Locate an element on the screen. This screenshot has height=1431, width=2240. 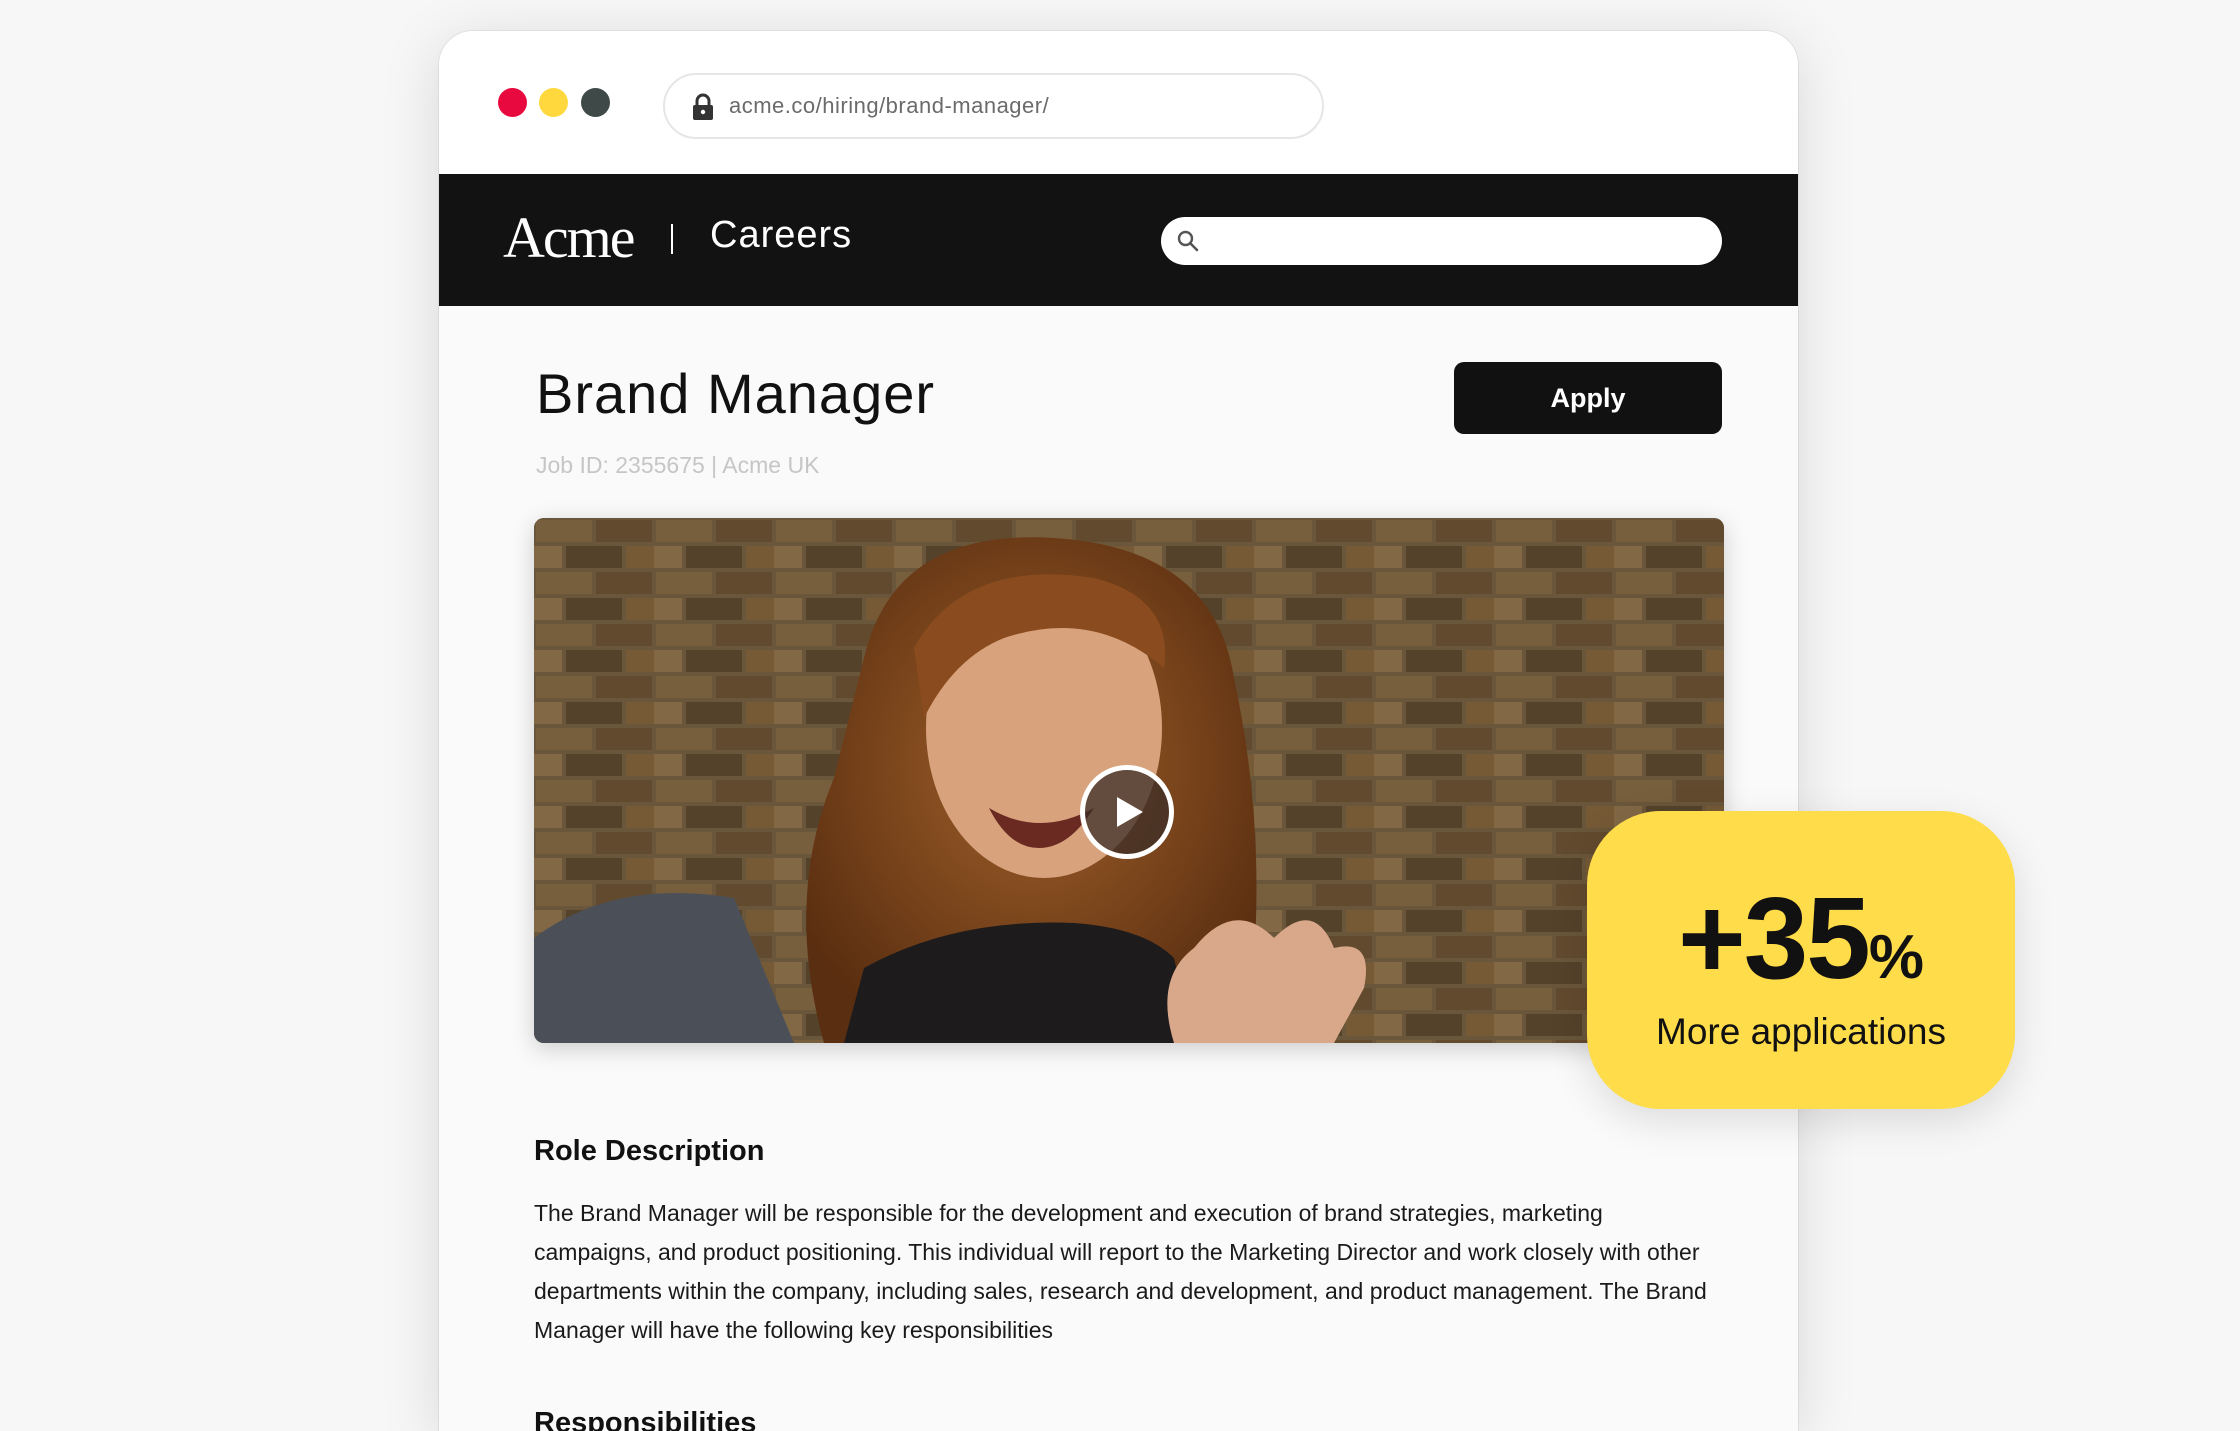
site-header: Acme Careers is located at coordinates (1118, 240).